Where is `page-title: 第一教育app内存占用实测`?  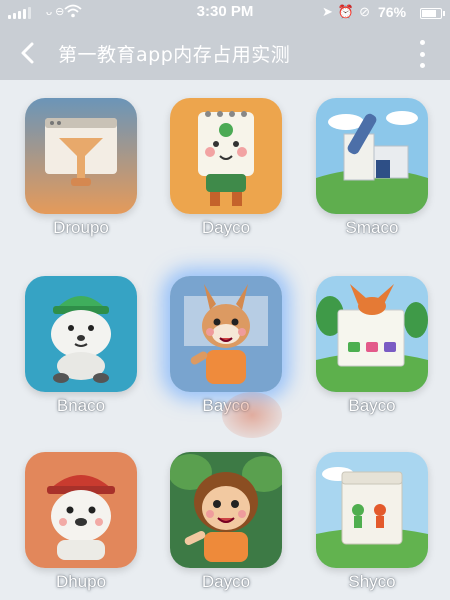 page-title: 第一教育app内存占用实测 is located at coordinates (174, 55).